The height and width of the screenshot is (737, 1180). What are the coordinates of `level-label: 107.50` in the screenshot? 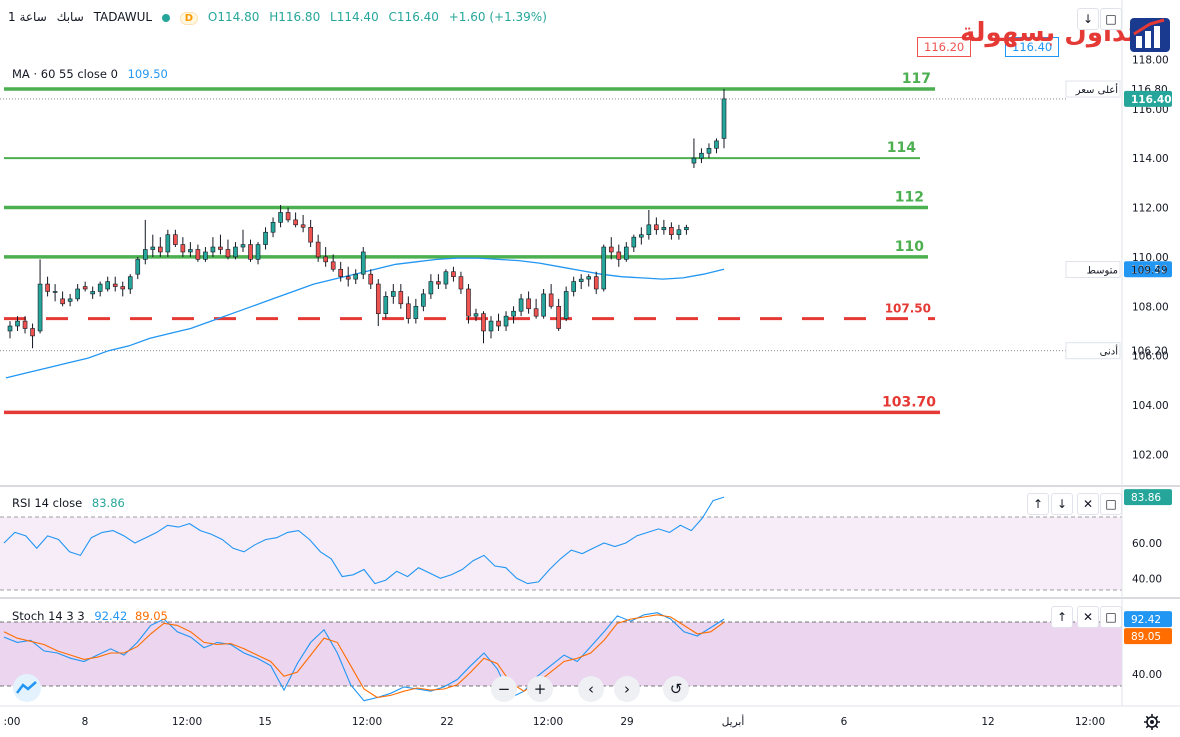 It's located at (908, 309).